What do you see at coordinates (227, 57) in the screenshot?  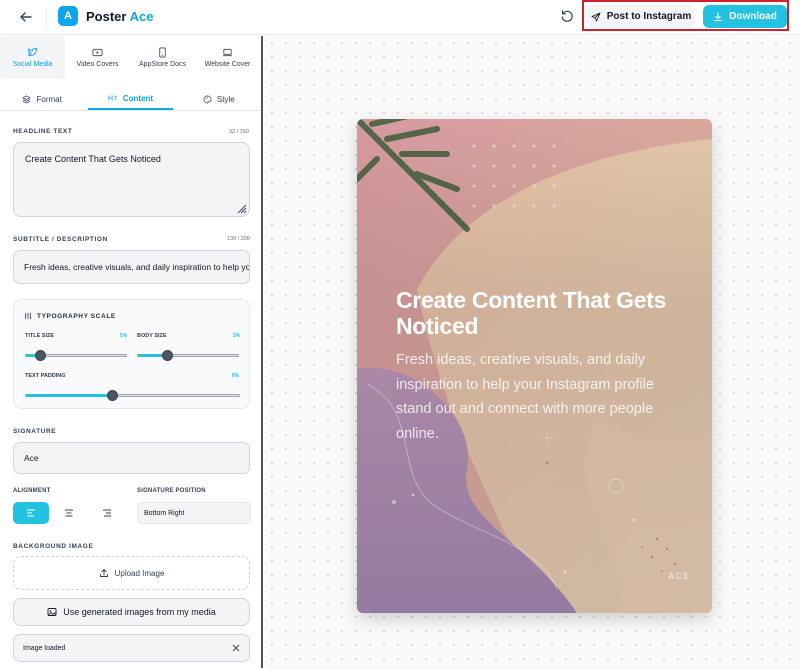 I see `tab-website-cover: Website Cover` at bounding box center [227, 57].